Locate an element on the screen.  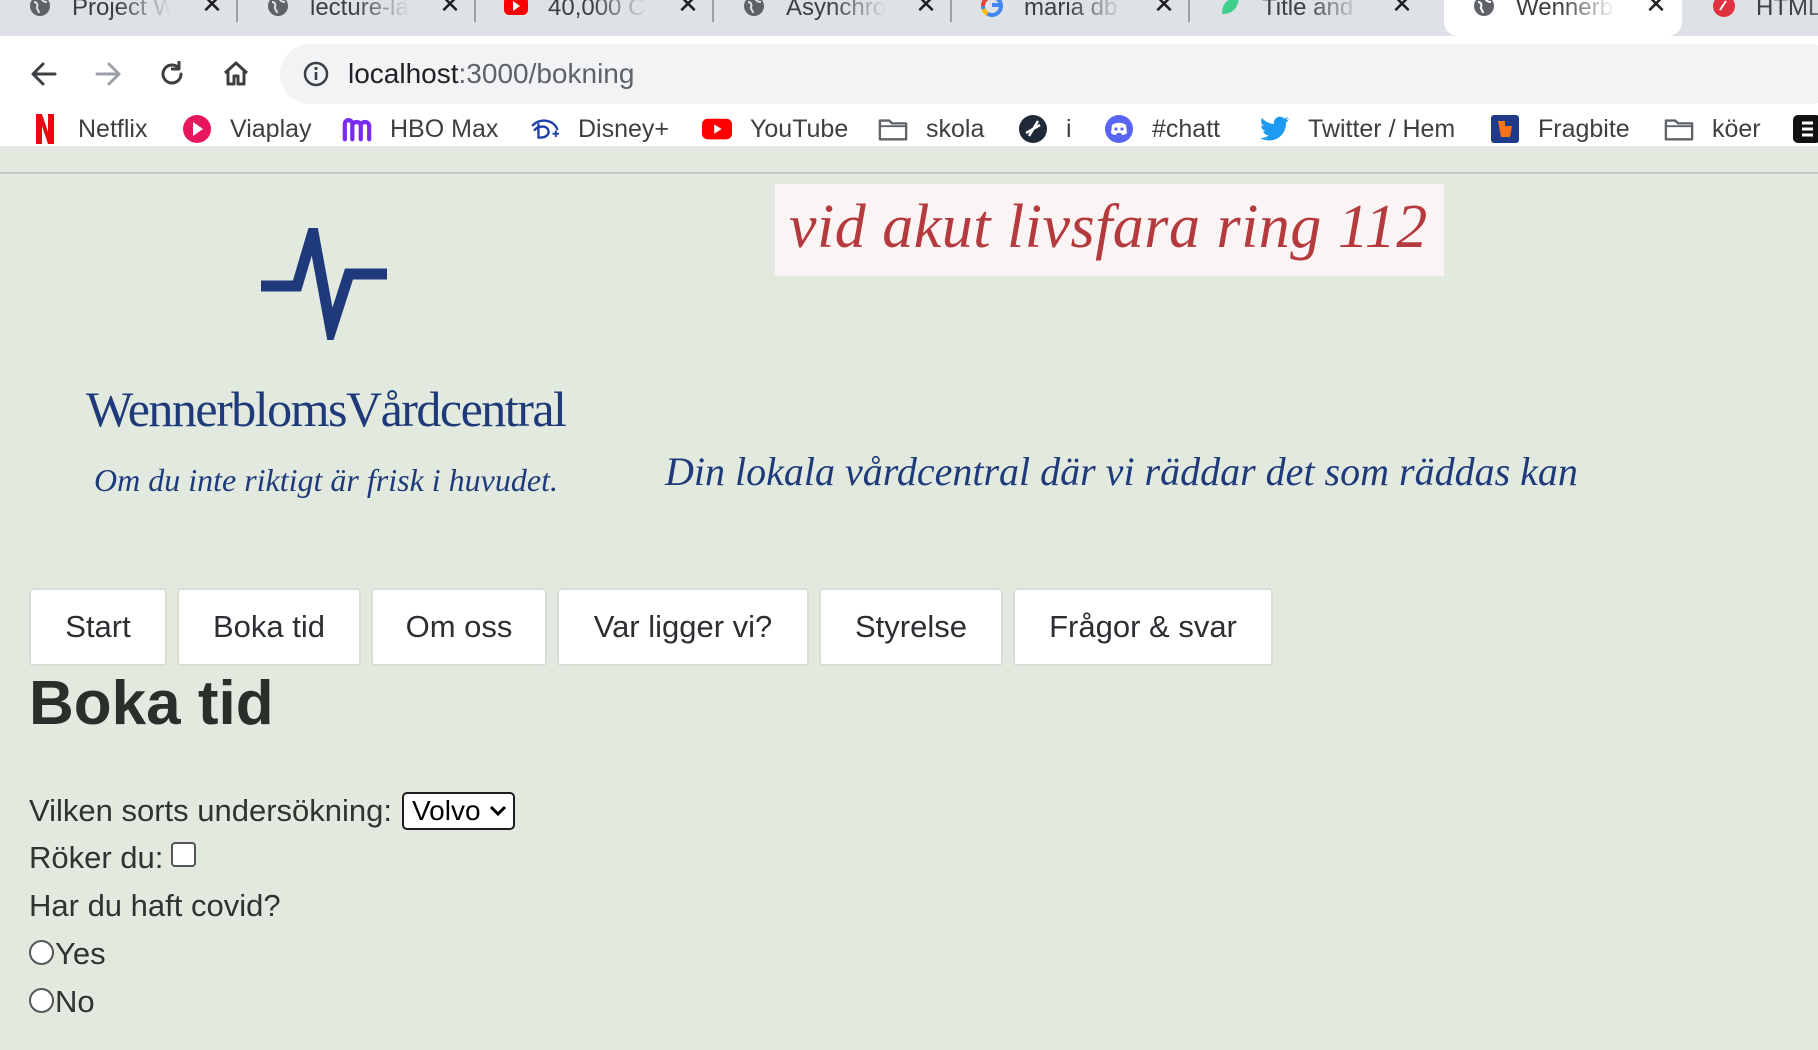
twitter-icon is located at coordinates (1275, 129).